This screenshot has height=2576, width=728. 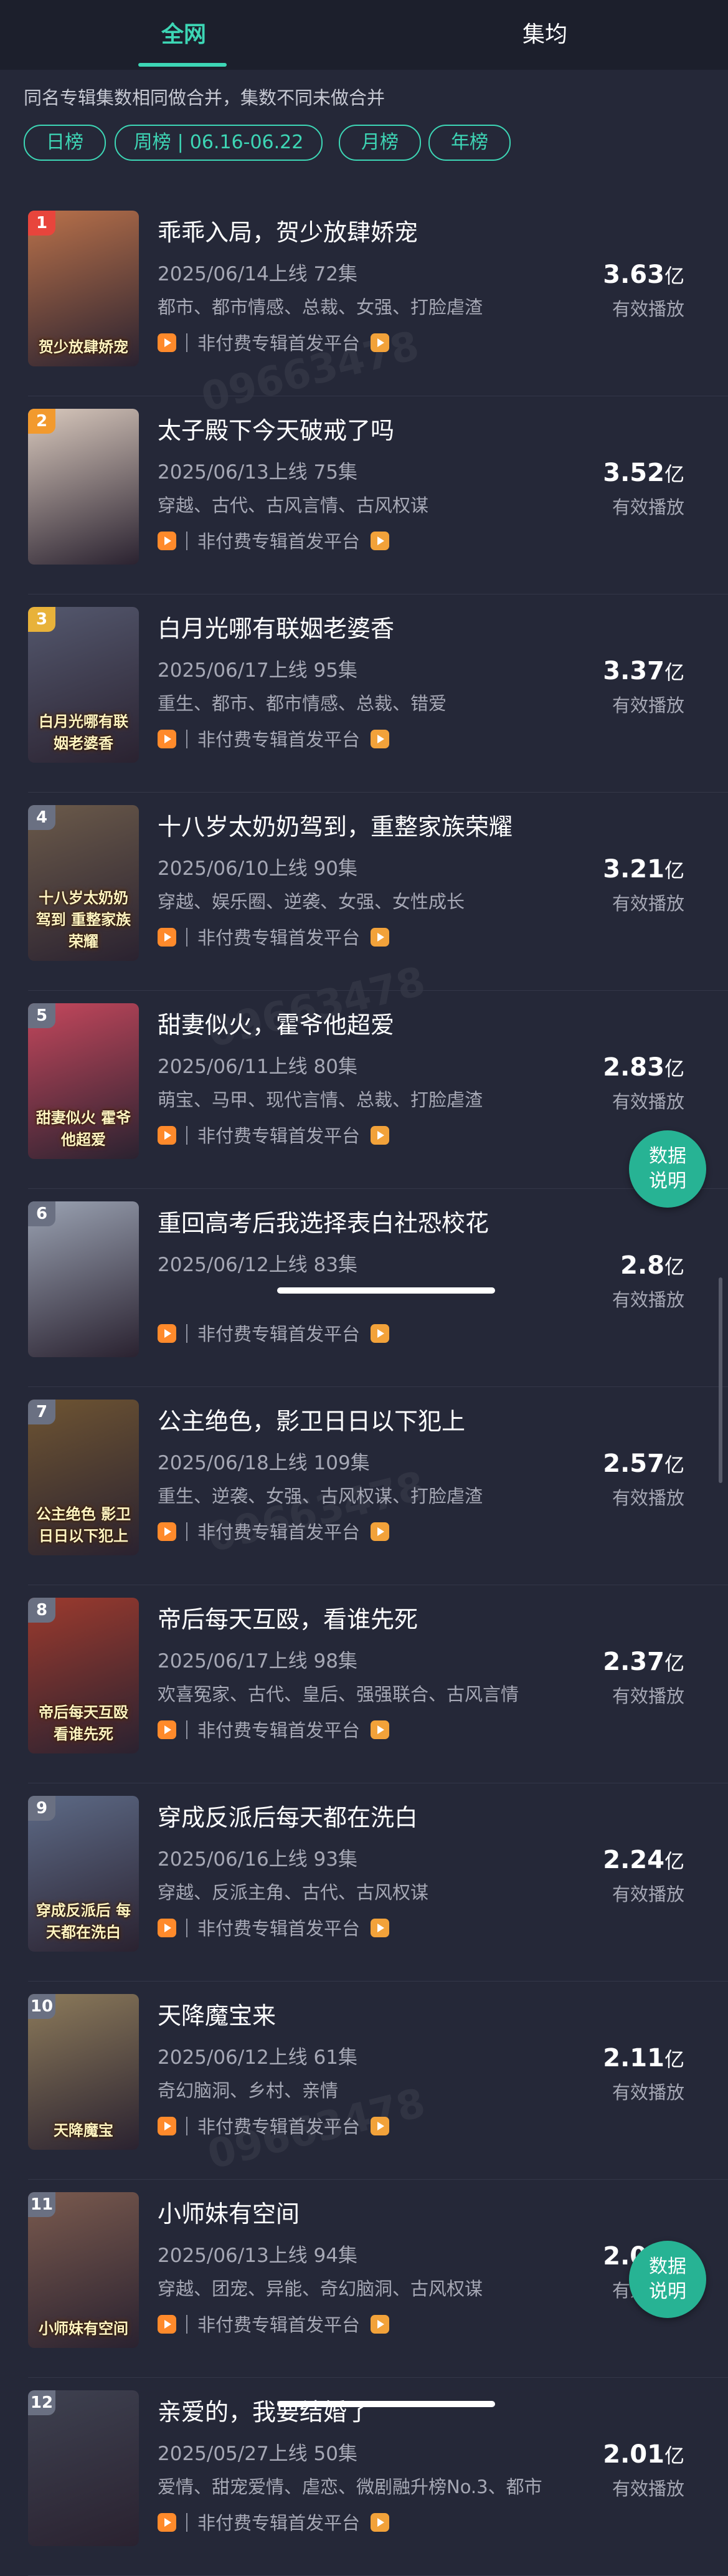 What do you see at coordinates (633, 1463) in the screenshot?
I see `play-count-value: 2.57` at bounding box center [633, 1463].